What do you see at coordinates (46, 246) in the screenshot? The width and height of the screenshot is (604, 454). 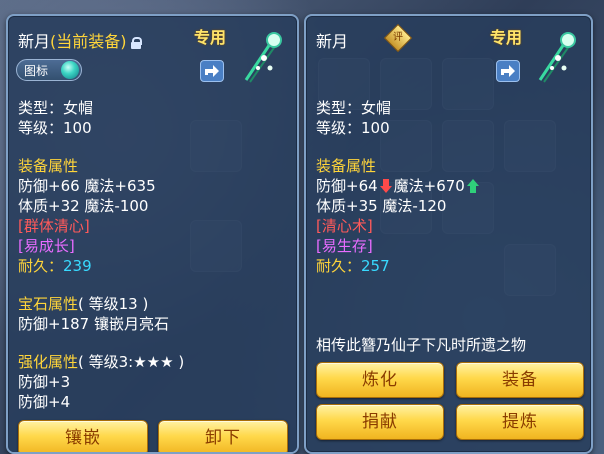 I see `special-effect: [易成长]` at bounding box center [46, 246].